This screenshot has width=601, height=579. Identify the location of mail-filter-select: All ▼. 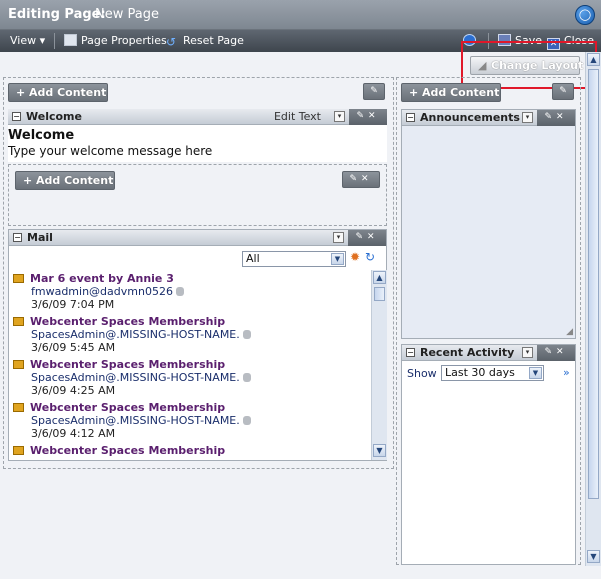
(294, 259).